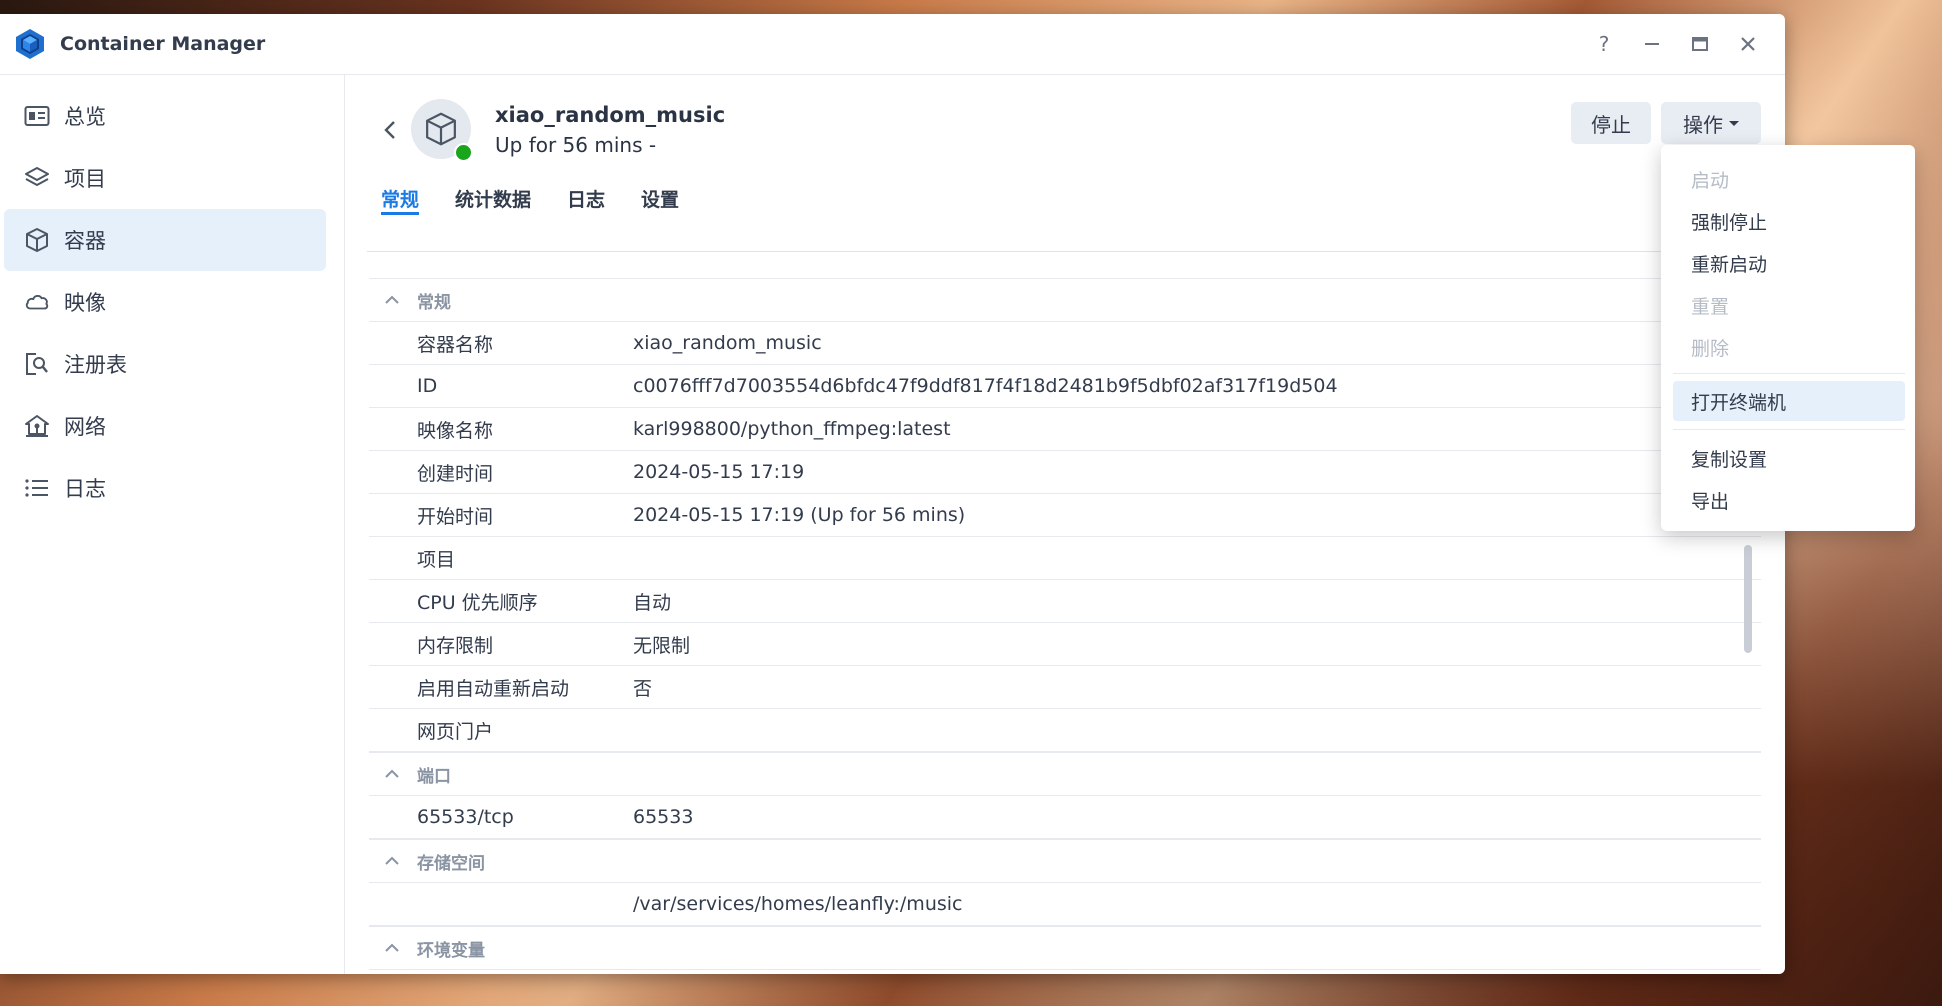  What do you see at coordinates (1710, 180) in the screenshot?
I see `menu-item-start: 启动` at bounding box center [1710, 180].